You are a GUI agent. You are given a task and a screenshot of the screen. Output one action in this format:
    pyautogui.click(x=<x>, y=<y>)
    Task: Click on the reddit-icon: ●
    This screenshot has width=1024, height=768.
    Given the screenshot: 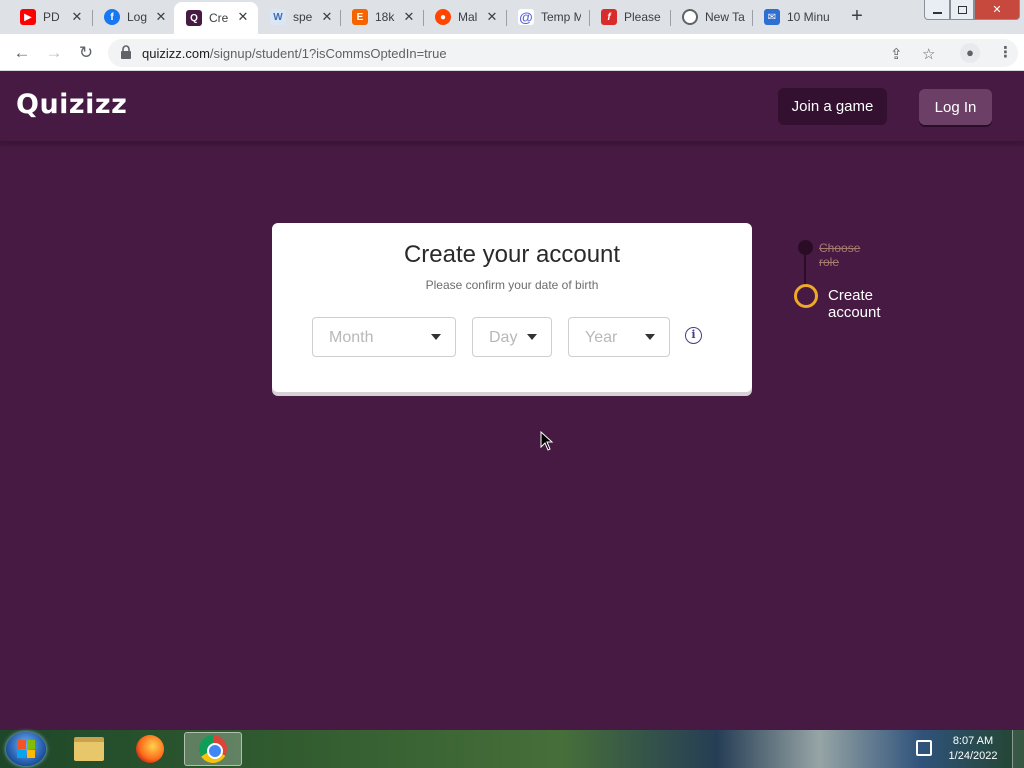 What is the action you would take?
    pyautogui.click(x=443, y=17)
    